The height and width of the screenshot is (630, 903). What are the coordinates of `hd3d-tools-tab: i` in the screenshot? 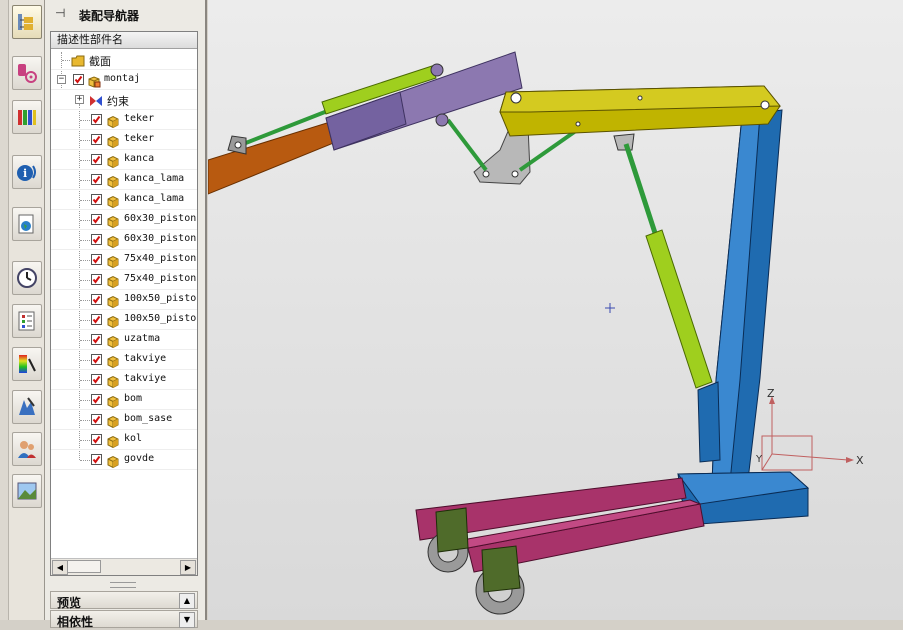 It's located at (27, 172).